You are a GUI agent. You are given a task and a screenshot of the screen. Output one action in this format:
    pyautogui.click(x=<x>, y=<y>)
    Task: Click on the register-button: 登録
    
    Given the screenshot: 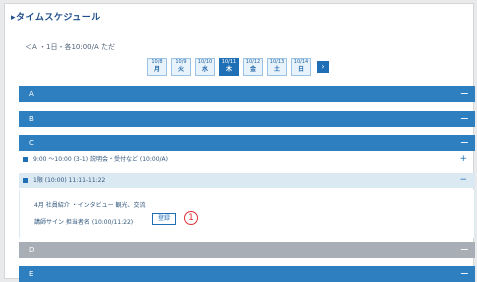 What is the action you would take?
    pyautogui.click(x=164, y=219)
    